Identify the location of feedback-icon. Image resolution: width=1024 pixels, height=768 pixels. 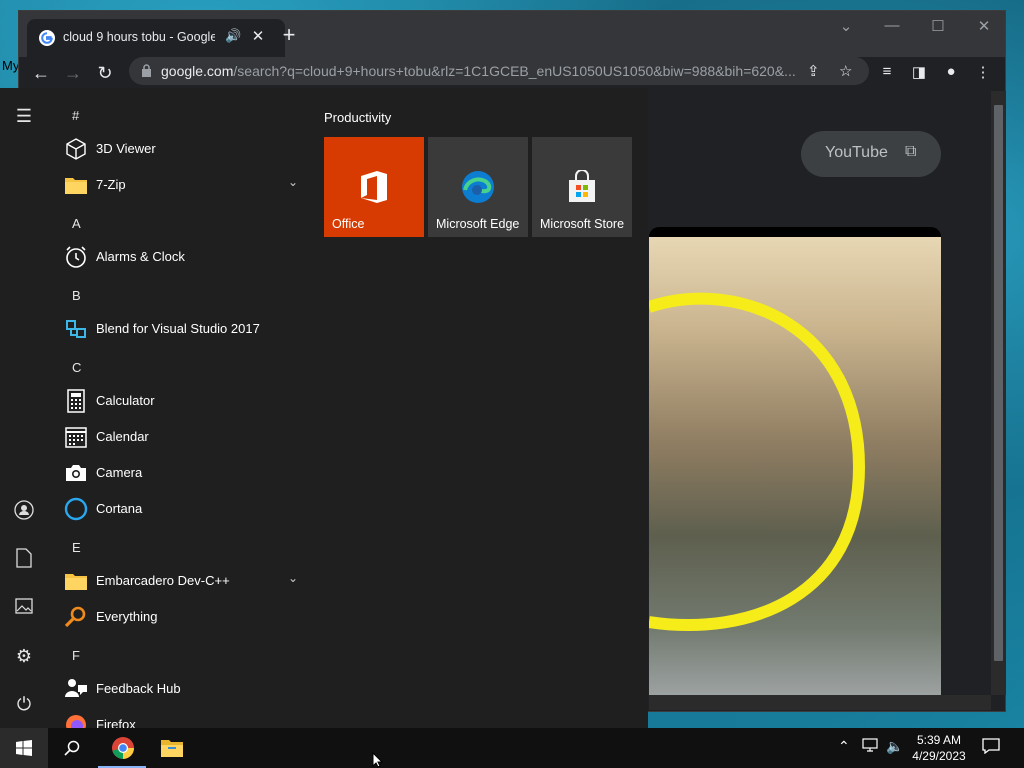
(76, 688).